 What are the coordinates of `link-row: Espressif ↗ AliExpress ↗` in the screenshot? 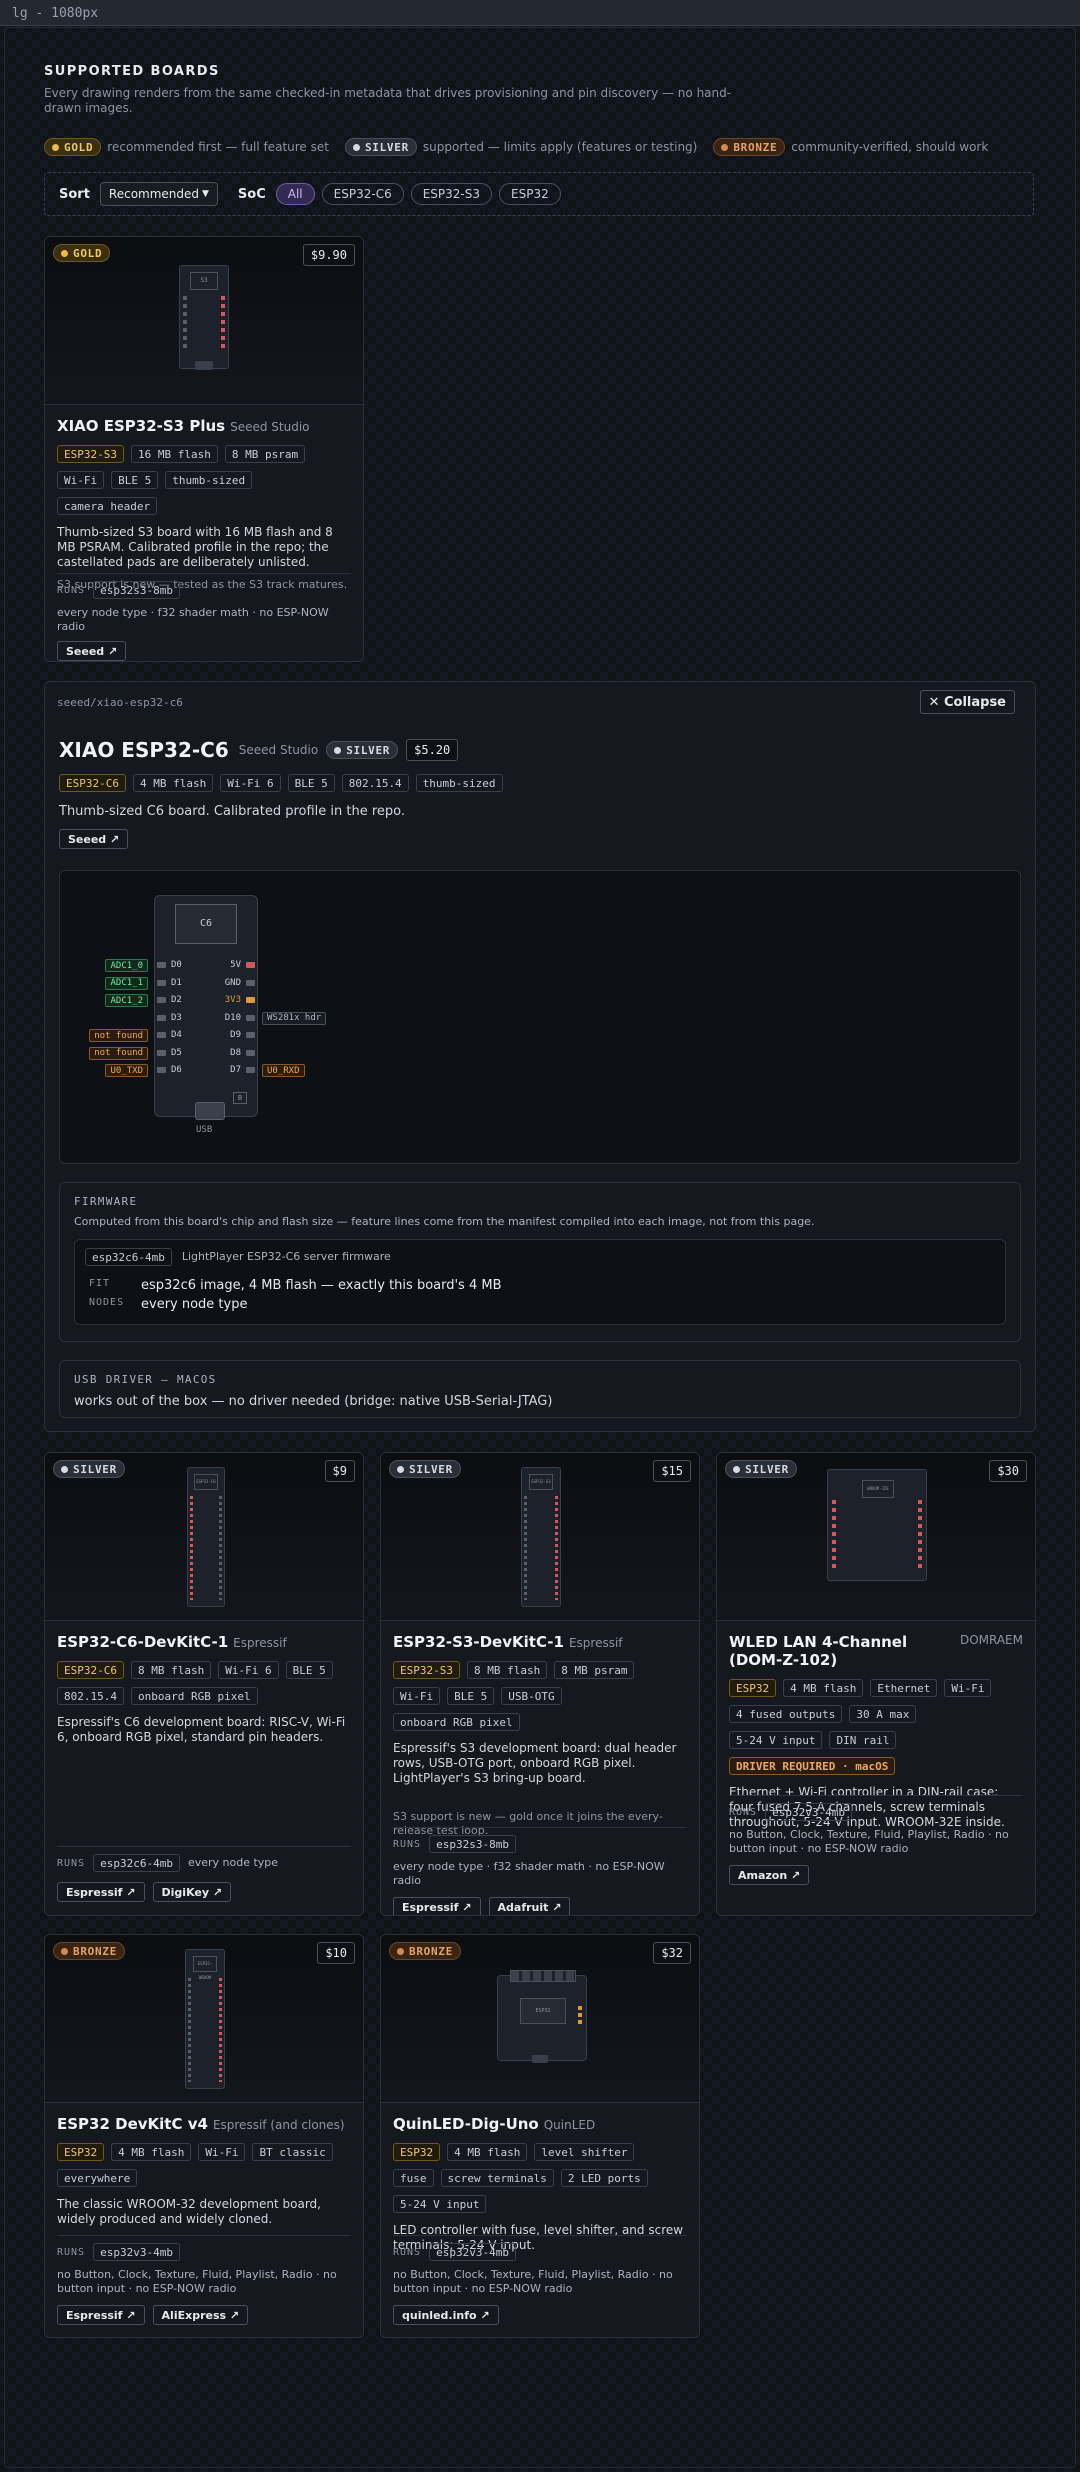 It's located at (204, 2315).